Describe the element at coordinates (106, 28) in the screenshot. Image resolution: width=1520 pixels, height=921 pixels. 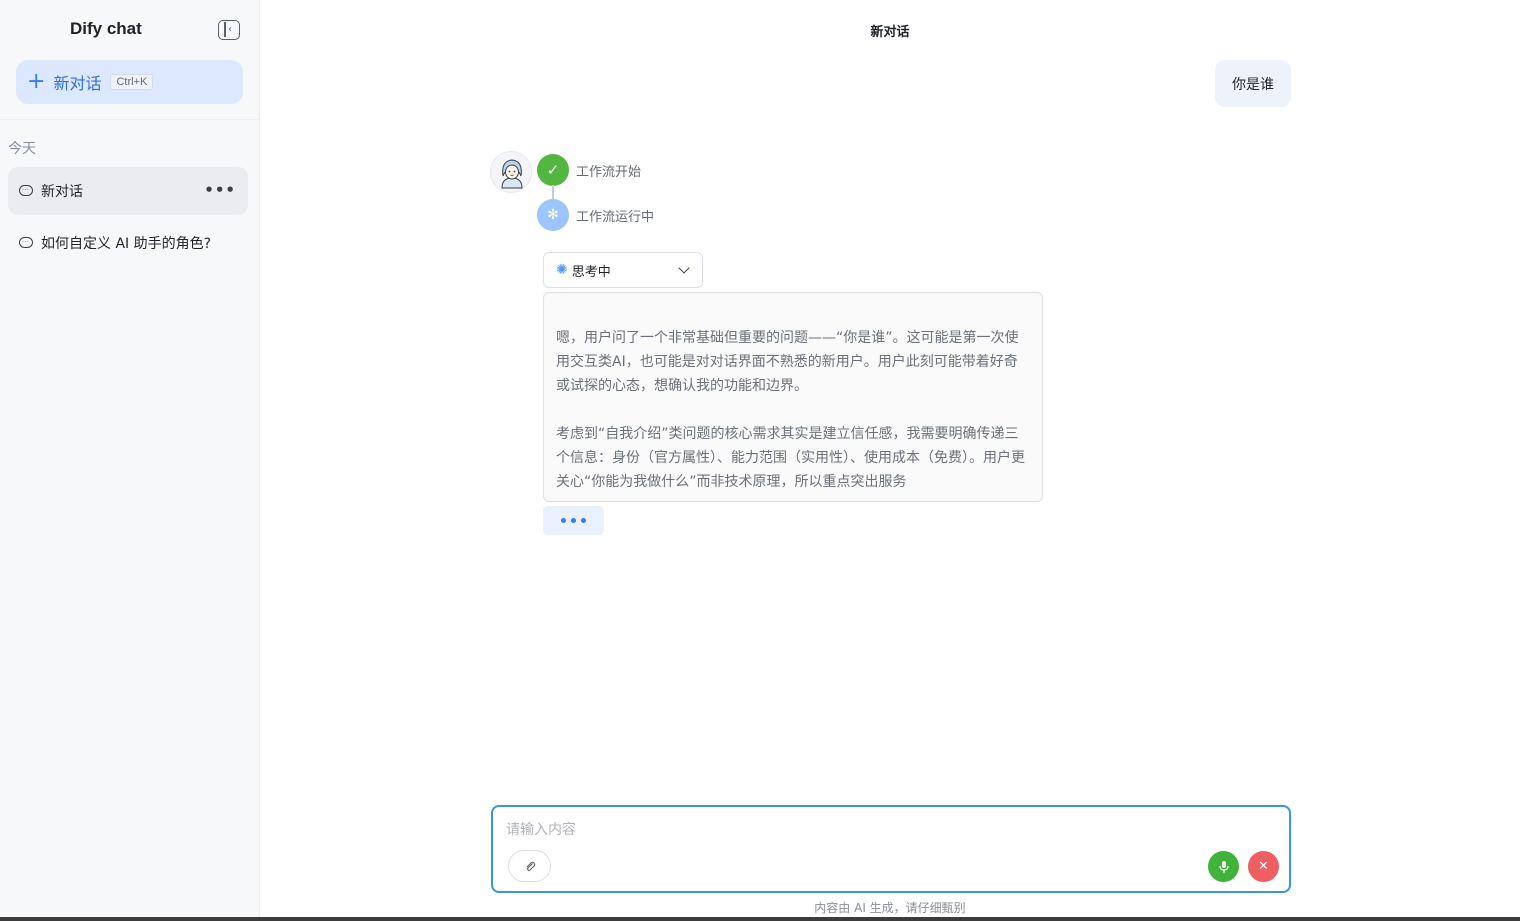
I see `app-title: Dify chat` at that location.